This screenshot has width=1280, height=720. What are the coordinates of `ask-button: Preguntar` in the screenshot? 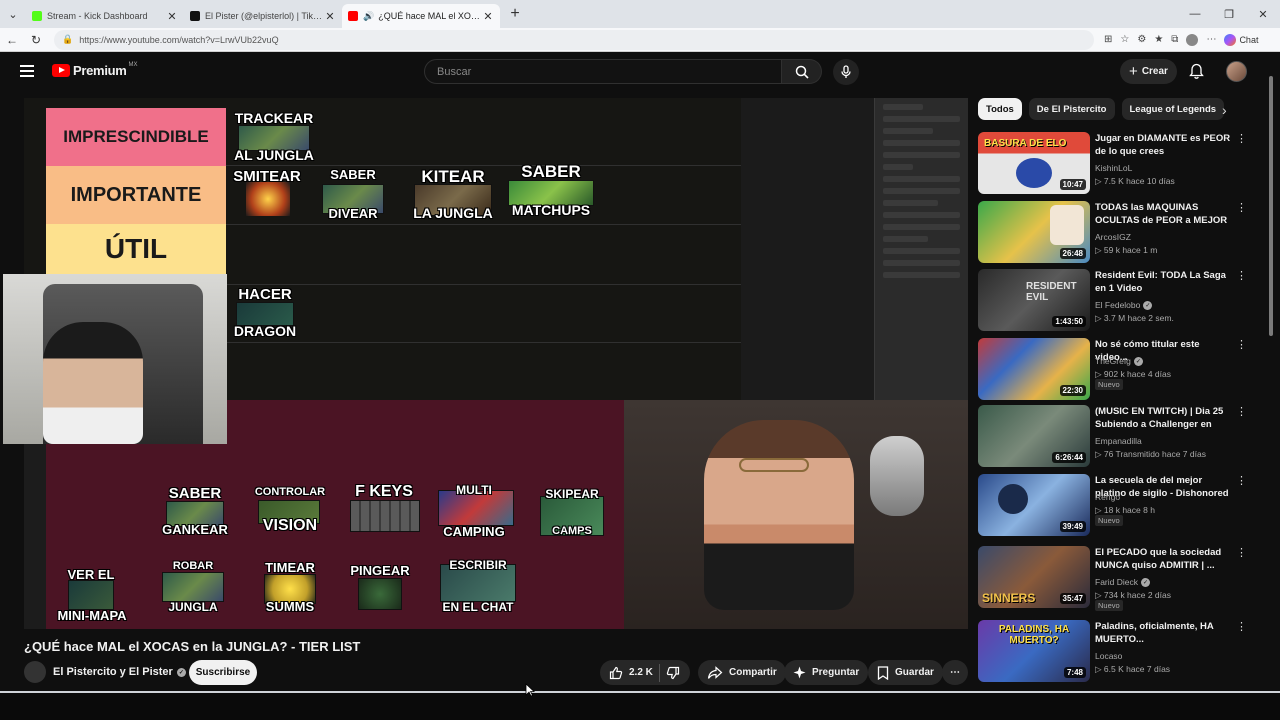 It's located at (826, 672).